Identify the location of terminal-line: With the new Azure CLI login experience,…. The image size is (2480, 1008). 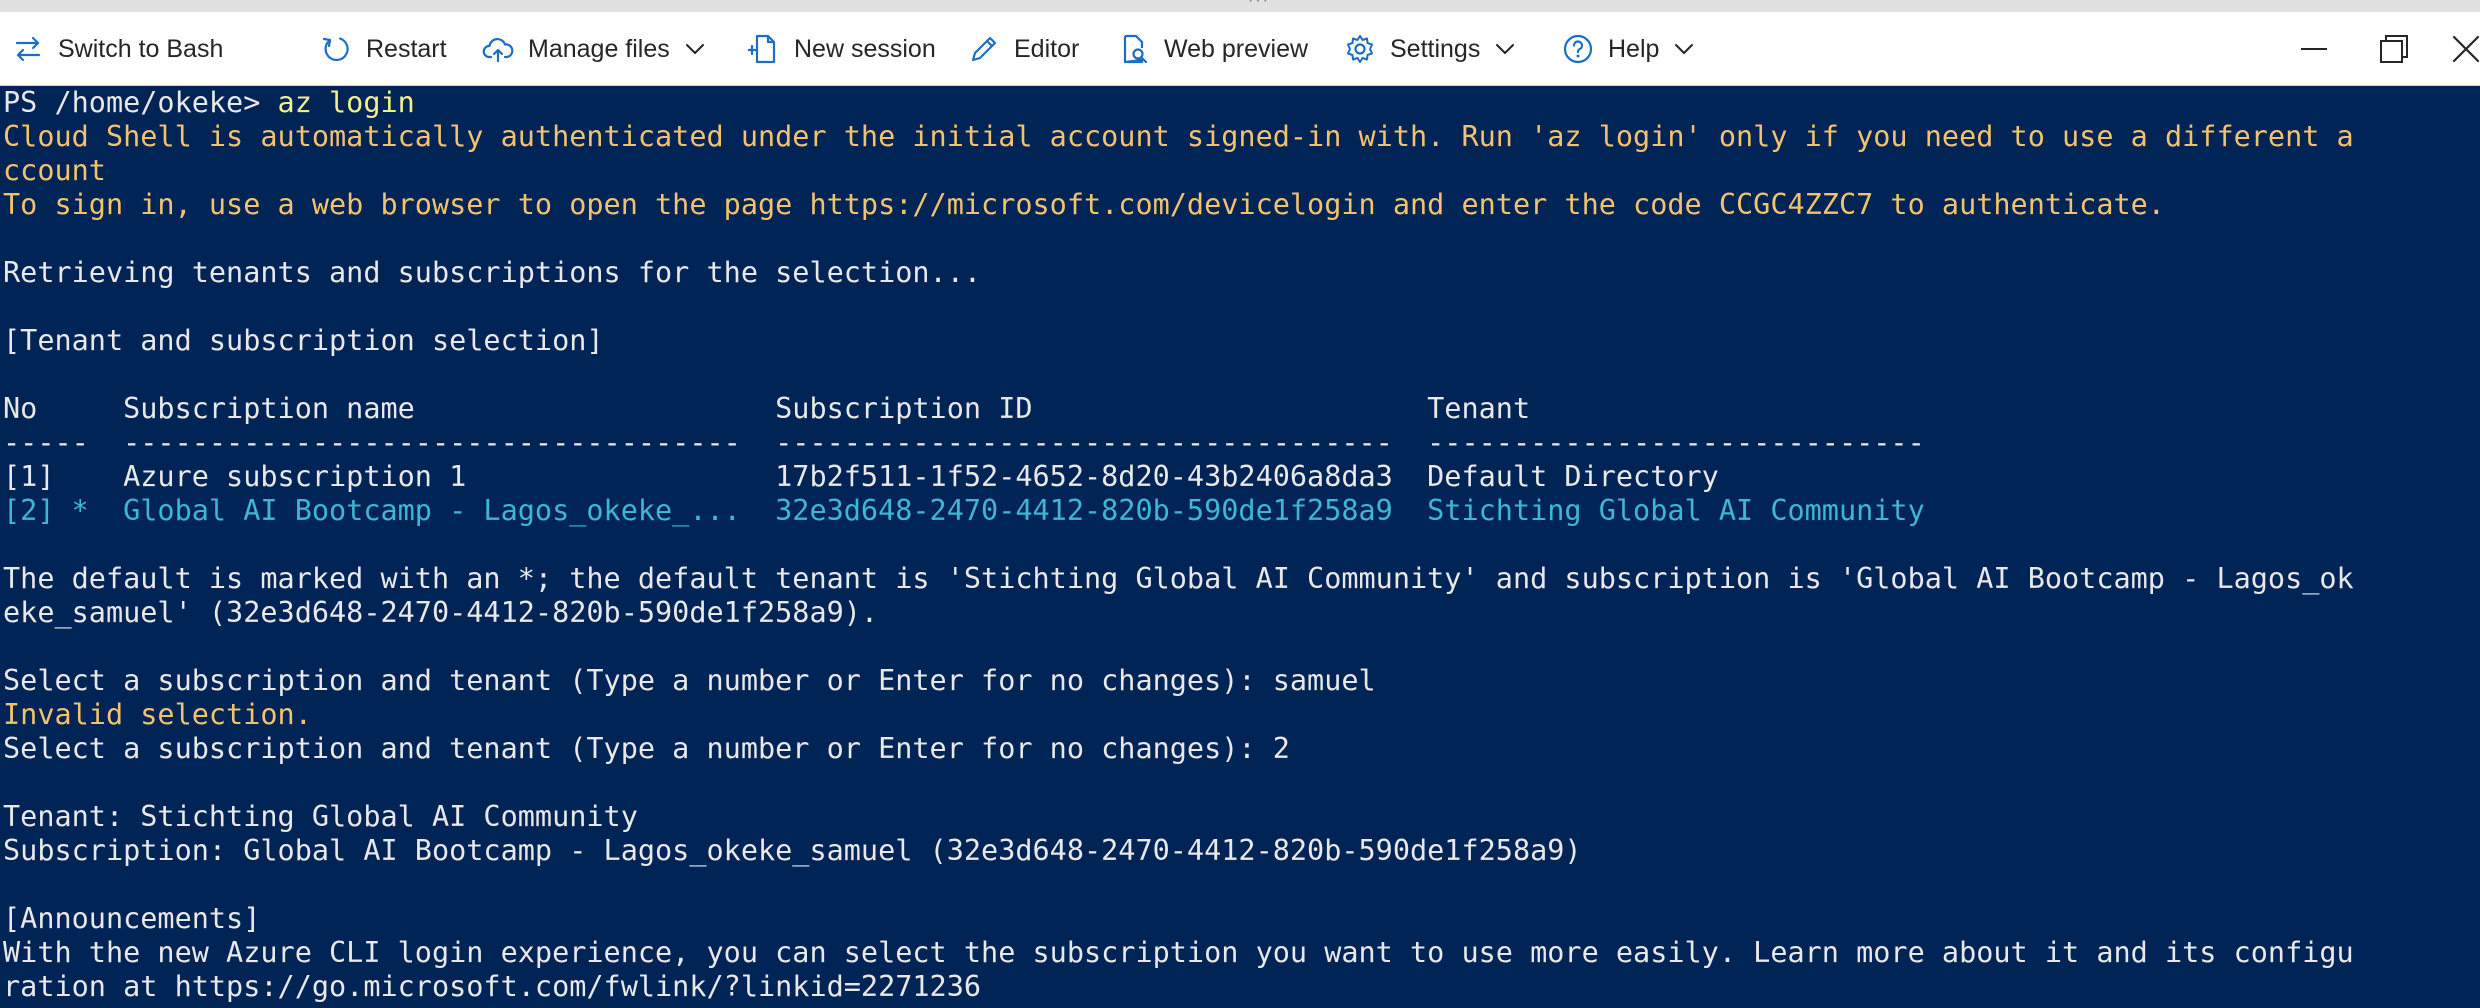
(1178, 952).